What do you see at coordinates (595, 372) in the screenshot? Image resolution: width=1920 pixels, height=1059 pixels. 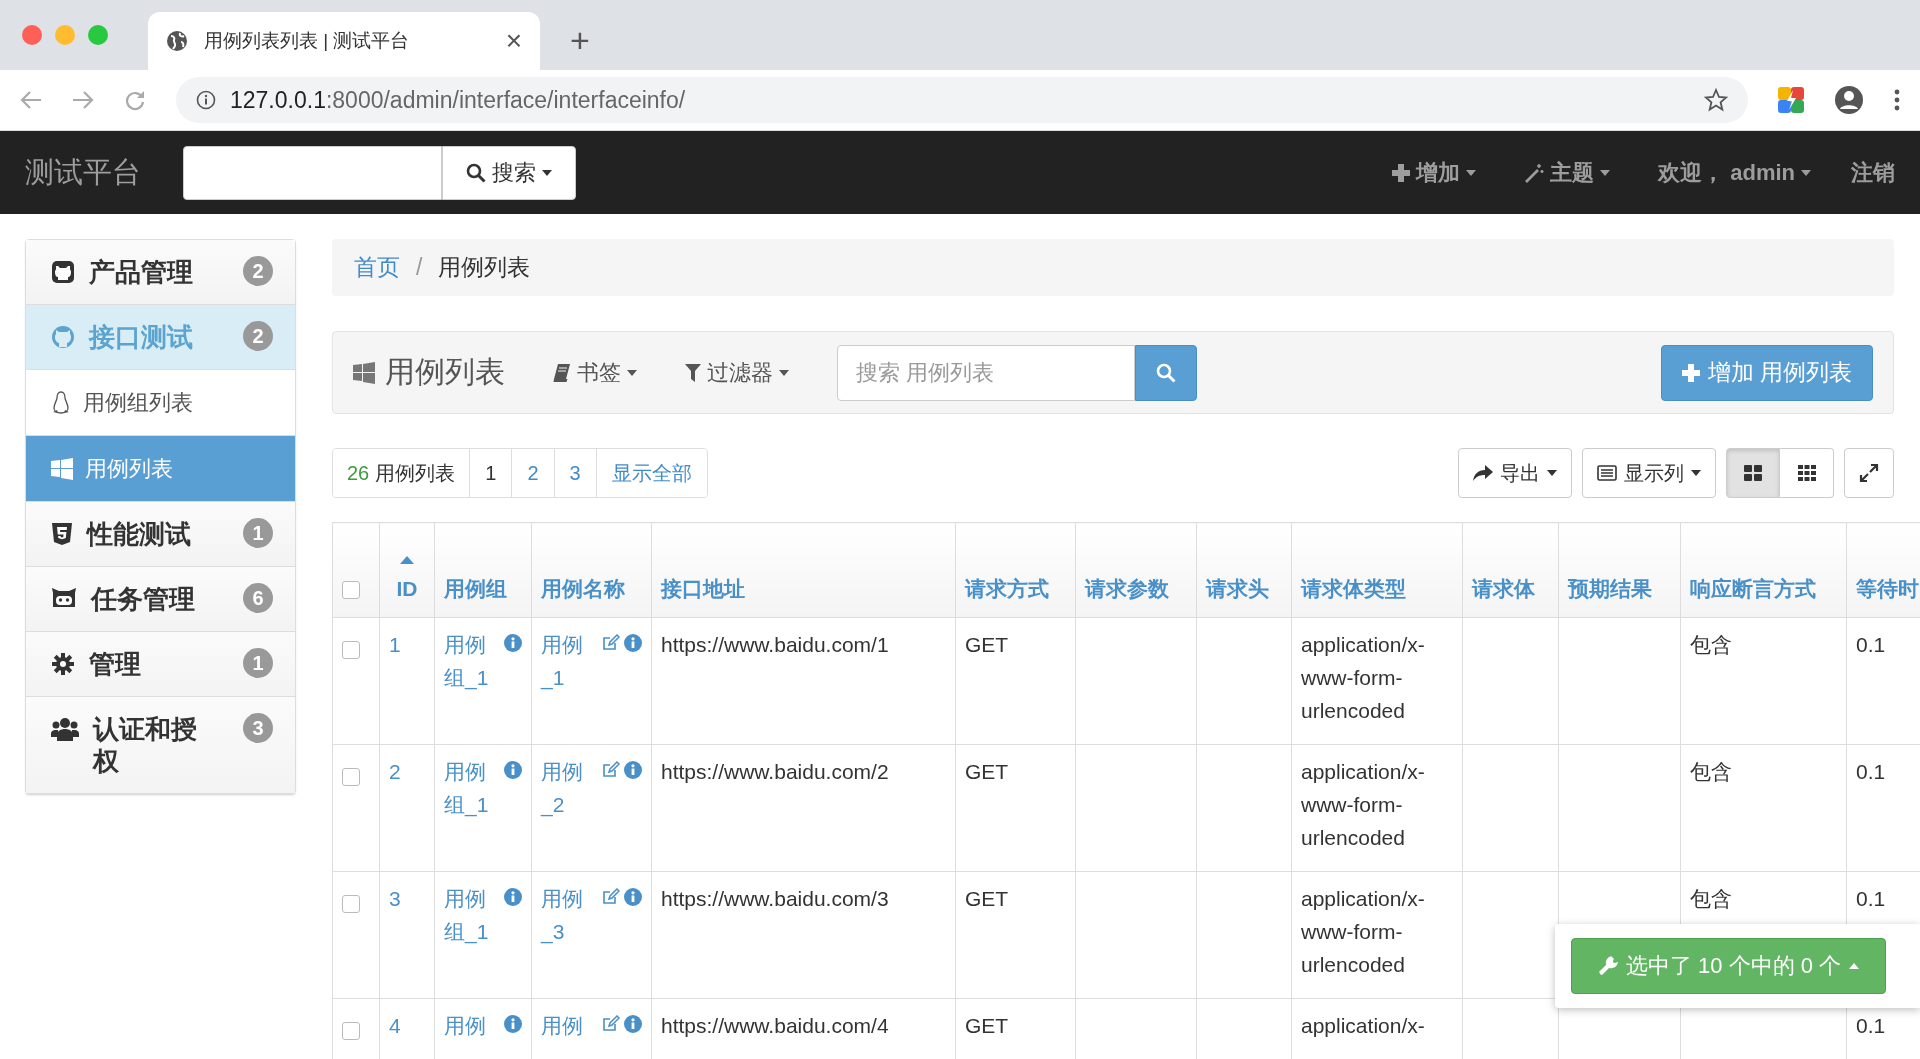 I see `bookmarks-dropdown: 书签` at bounding box center [595, 372].